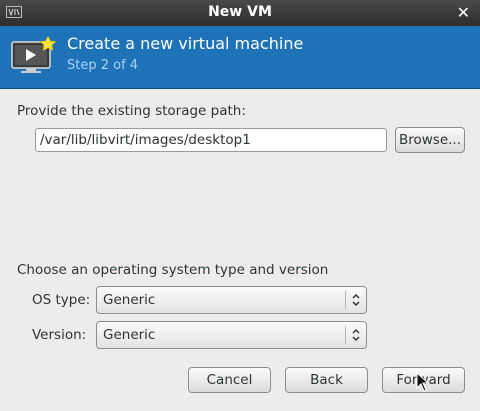 This screenshot has width=480, height=411. I want to click on os-type-value: Generic, so click(129, 300).